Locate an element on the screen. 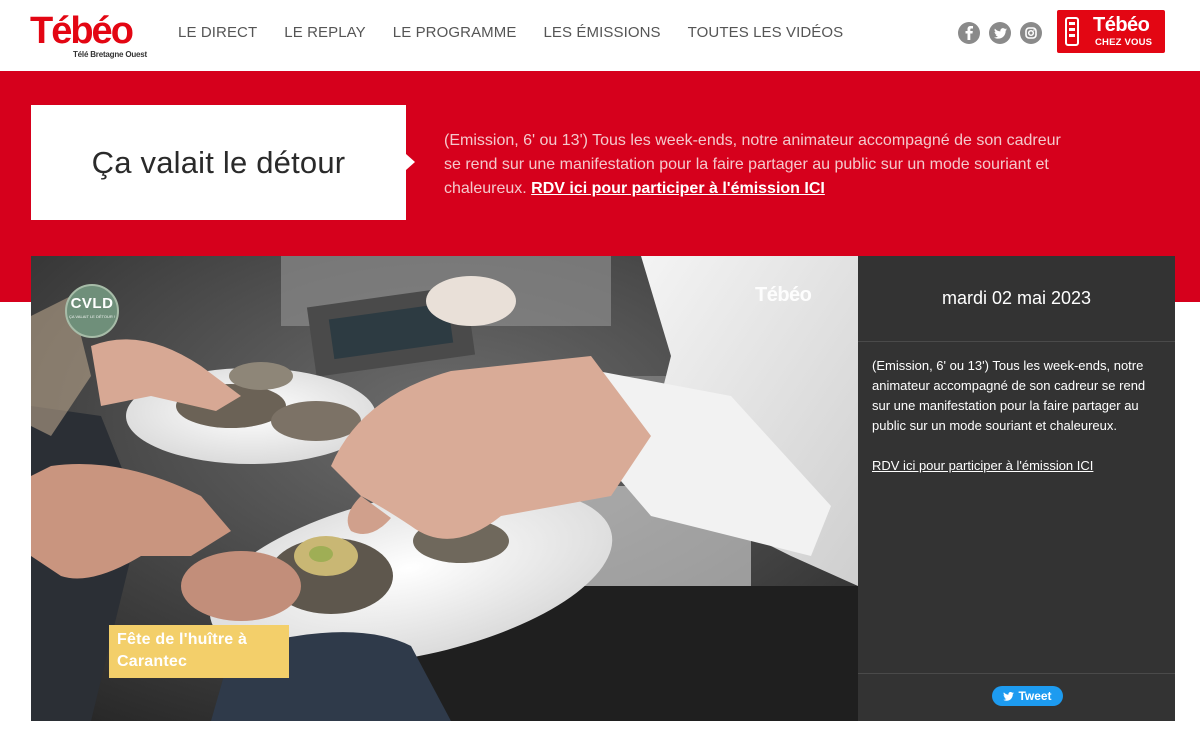 The height and width of the screenshot is (748, 1200). nav-item-direct: LE DIRECT is located at coordinates (217, 32).